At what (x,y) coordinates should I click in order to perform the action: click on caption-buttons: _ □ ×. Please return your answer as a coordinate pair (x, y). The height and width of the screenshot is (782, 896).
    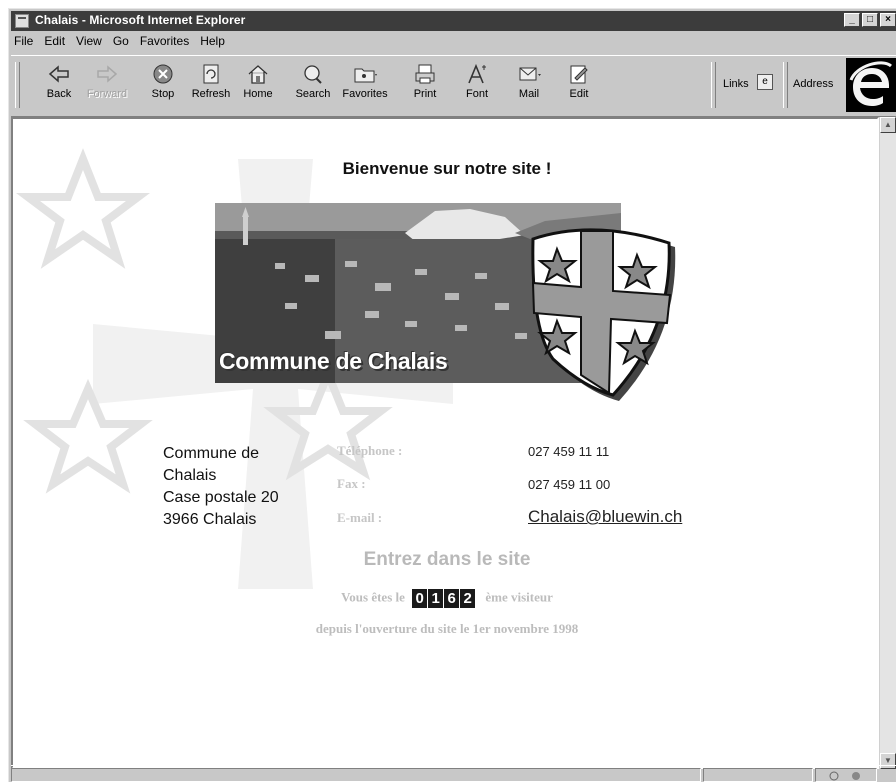
    Looking at the image, I should click on (870, 20).